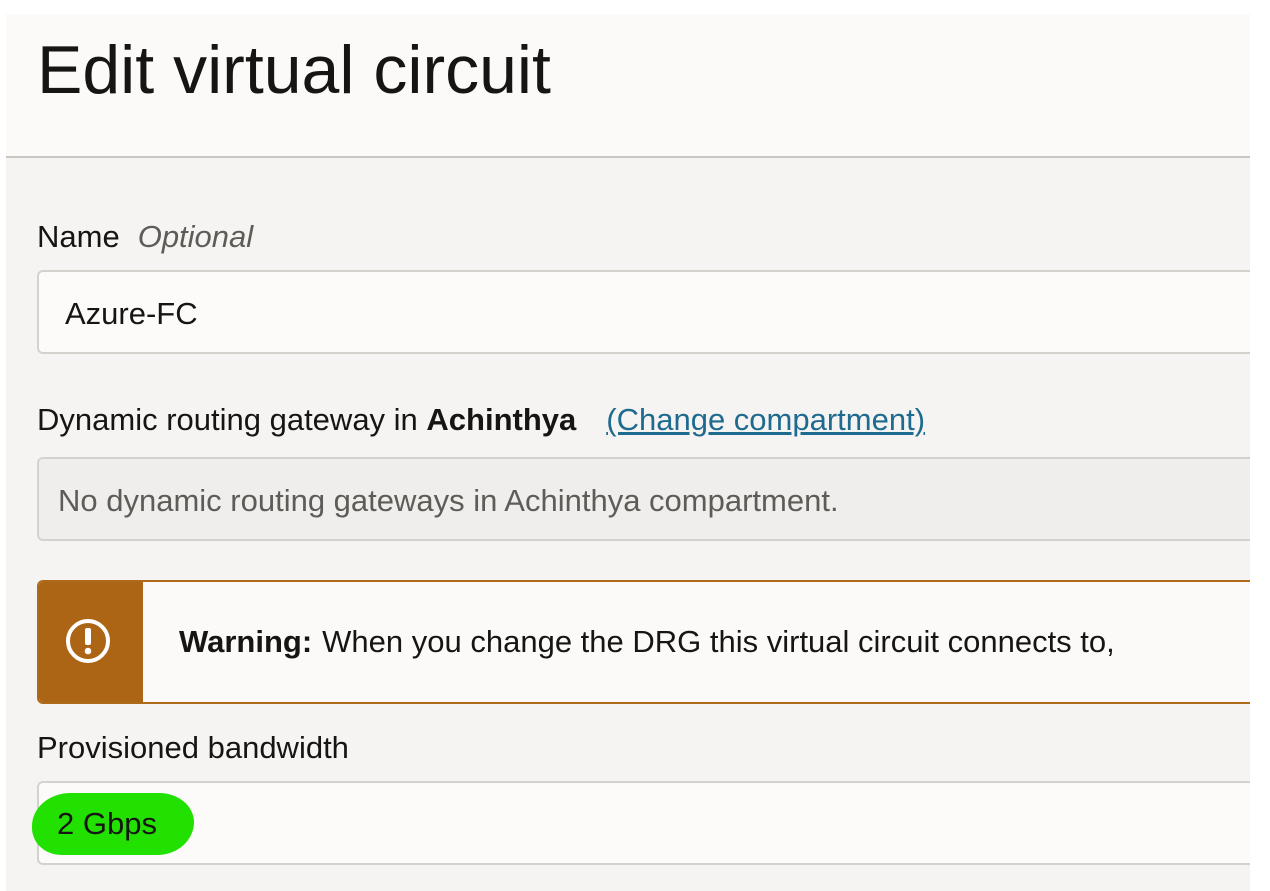 This screenshot has height=891, width=1270. Describe the element at coordinates (193, 747) in the screenshot. I see `bandwidth-label: Provisioned bandwidth` at that location.